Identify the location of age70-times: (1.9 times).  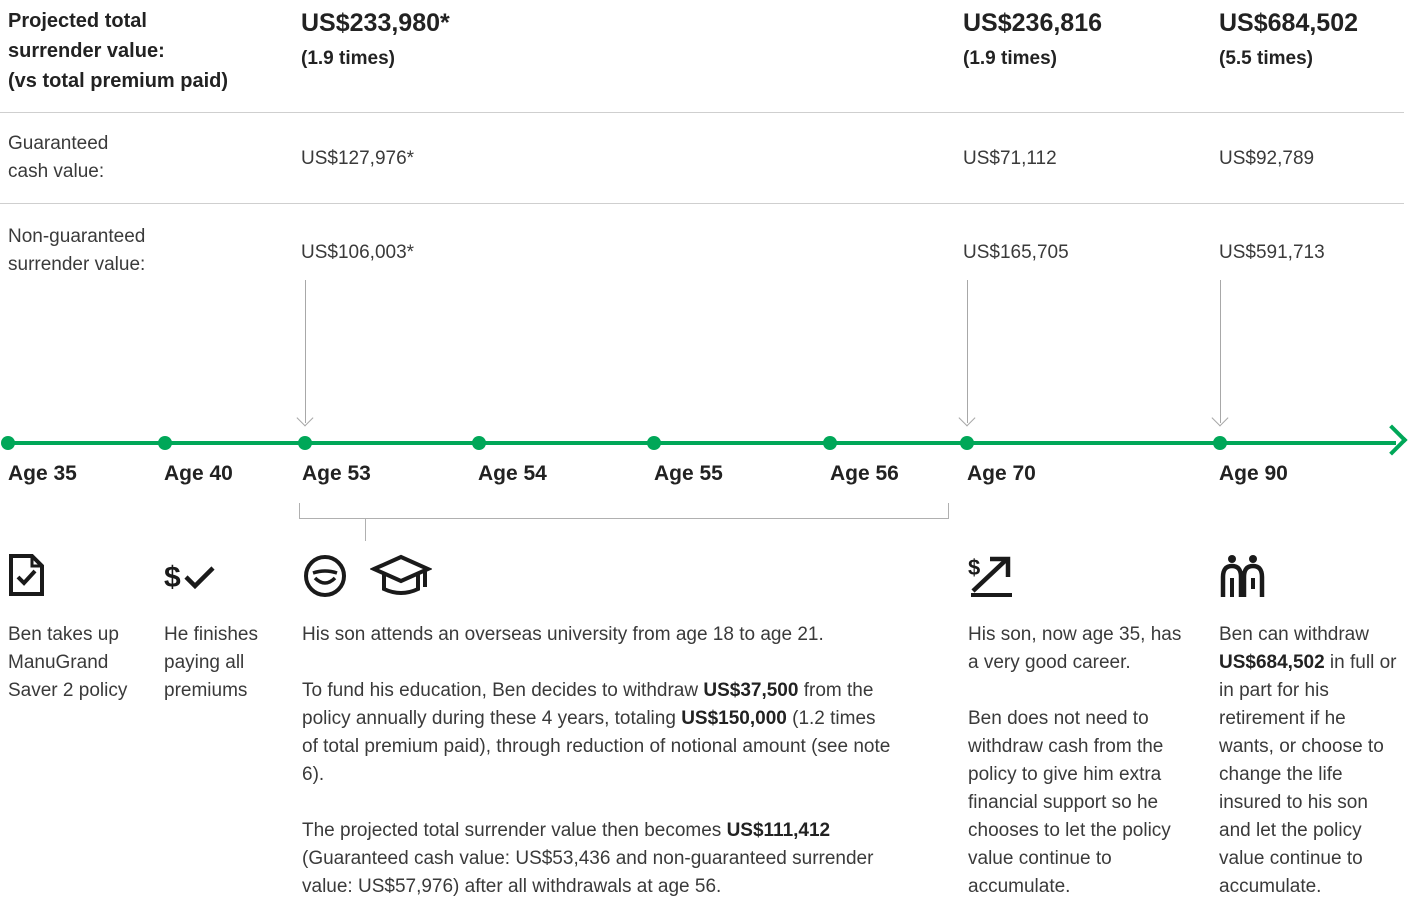
(1010, 58).